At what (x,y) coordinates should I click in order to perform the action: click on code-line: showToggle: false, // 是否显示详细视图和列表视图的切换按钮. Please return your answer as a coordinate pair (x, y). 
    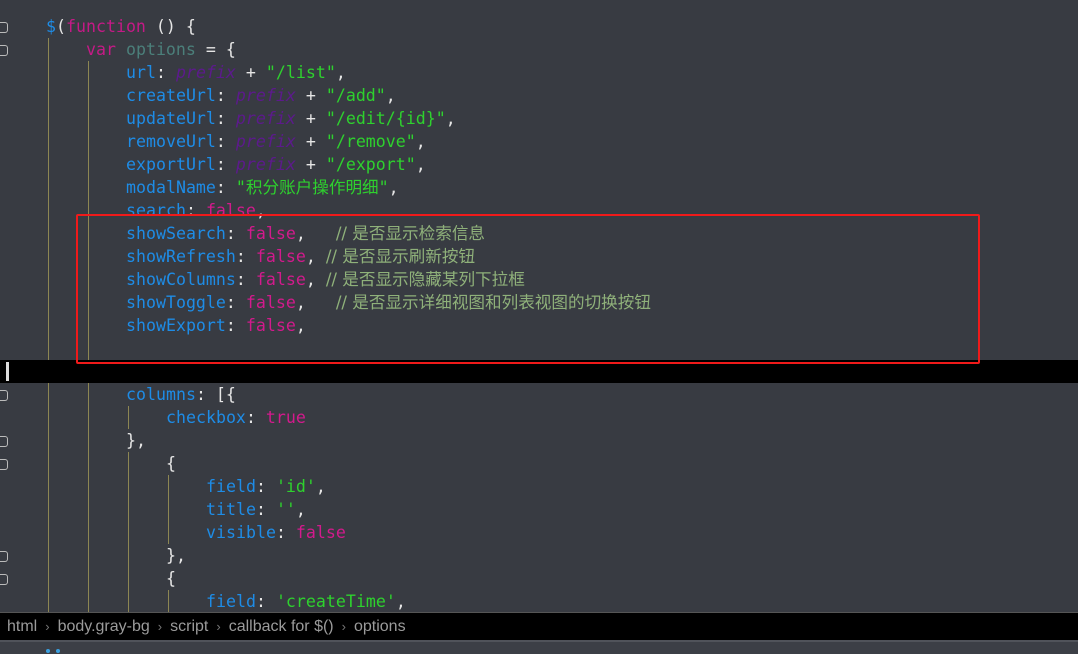
    Looking at the image, I should click on (539, 302).